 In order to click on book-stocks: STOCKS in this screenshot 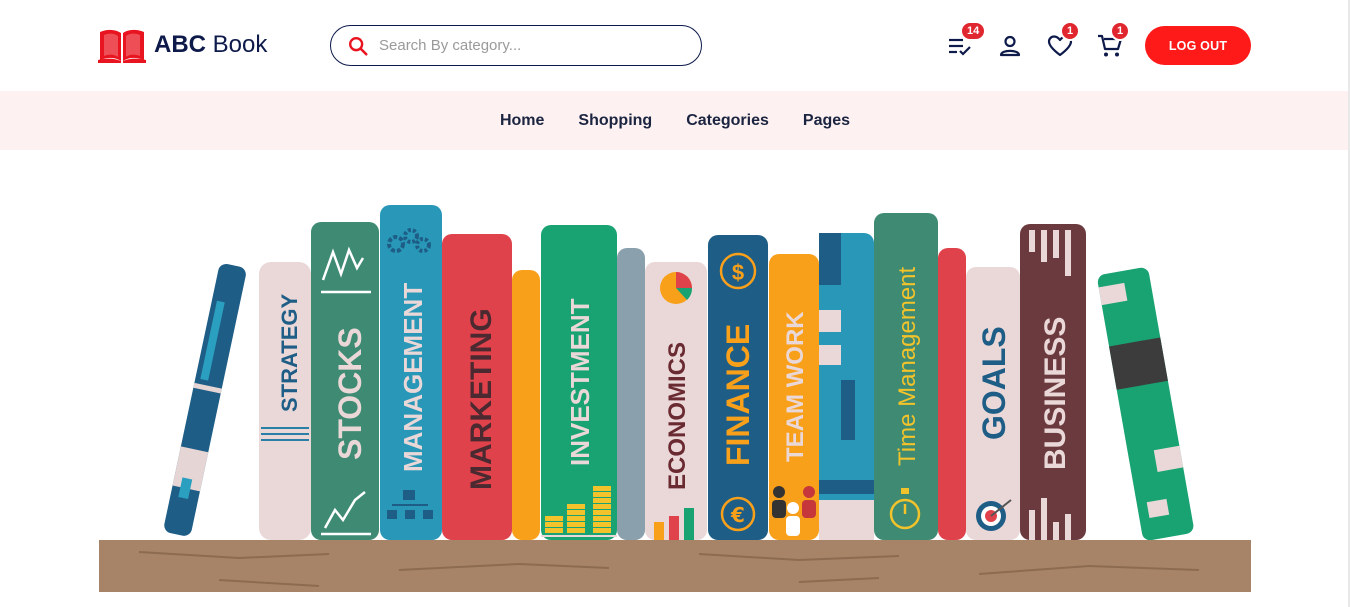, I will do `click(350, 393)`.